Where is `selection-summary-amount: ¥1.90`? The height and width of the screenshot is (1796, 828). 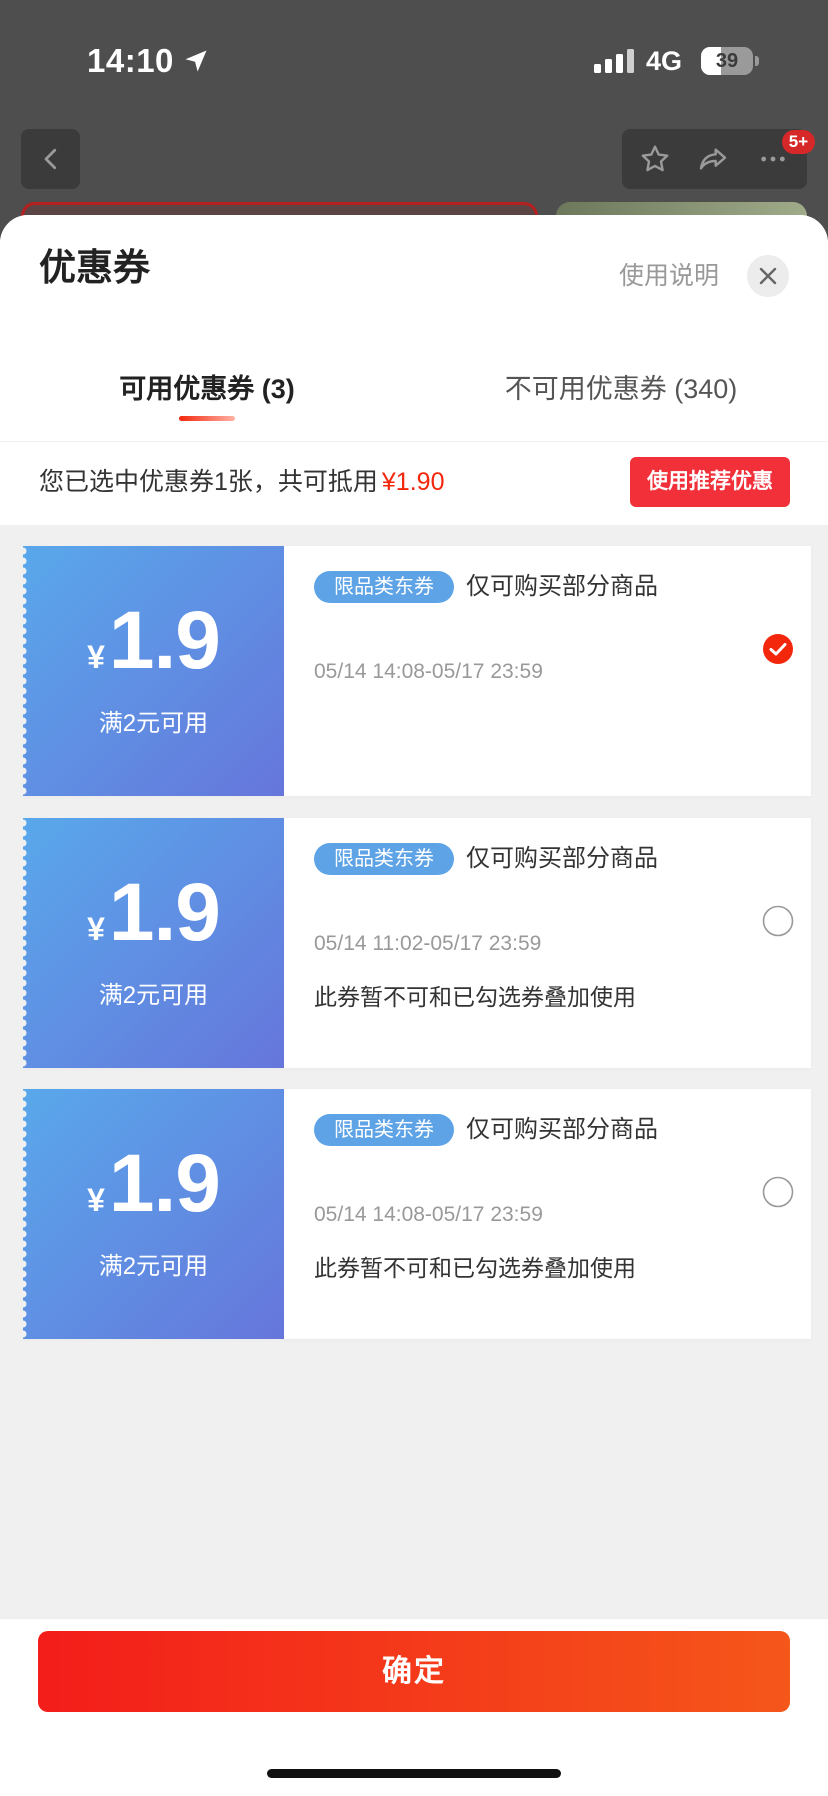
selection-summary-amount: ¥1.90 is located at coordinates (413, 482).